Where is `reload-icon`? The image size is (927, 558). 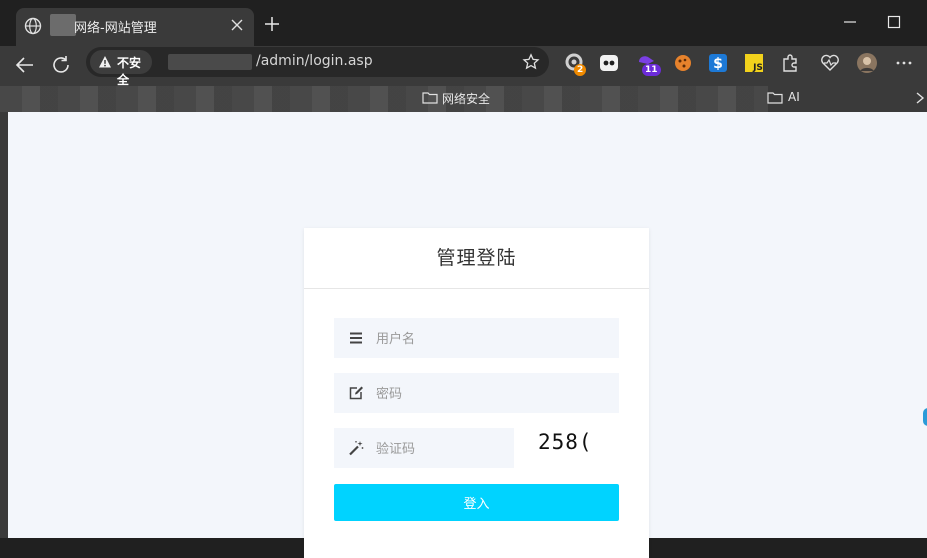 reload-icon is located at coordinates (61, 65).